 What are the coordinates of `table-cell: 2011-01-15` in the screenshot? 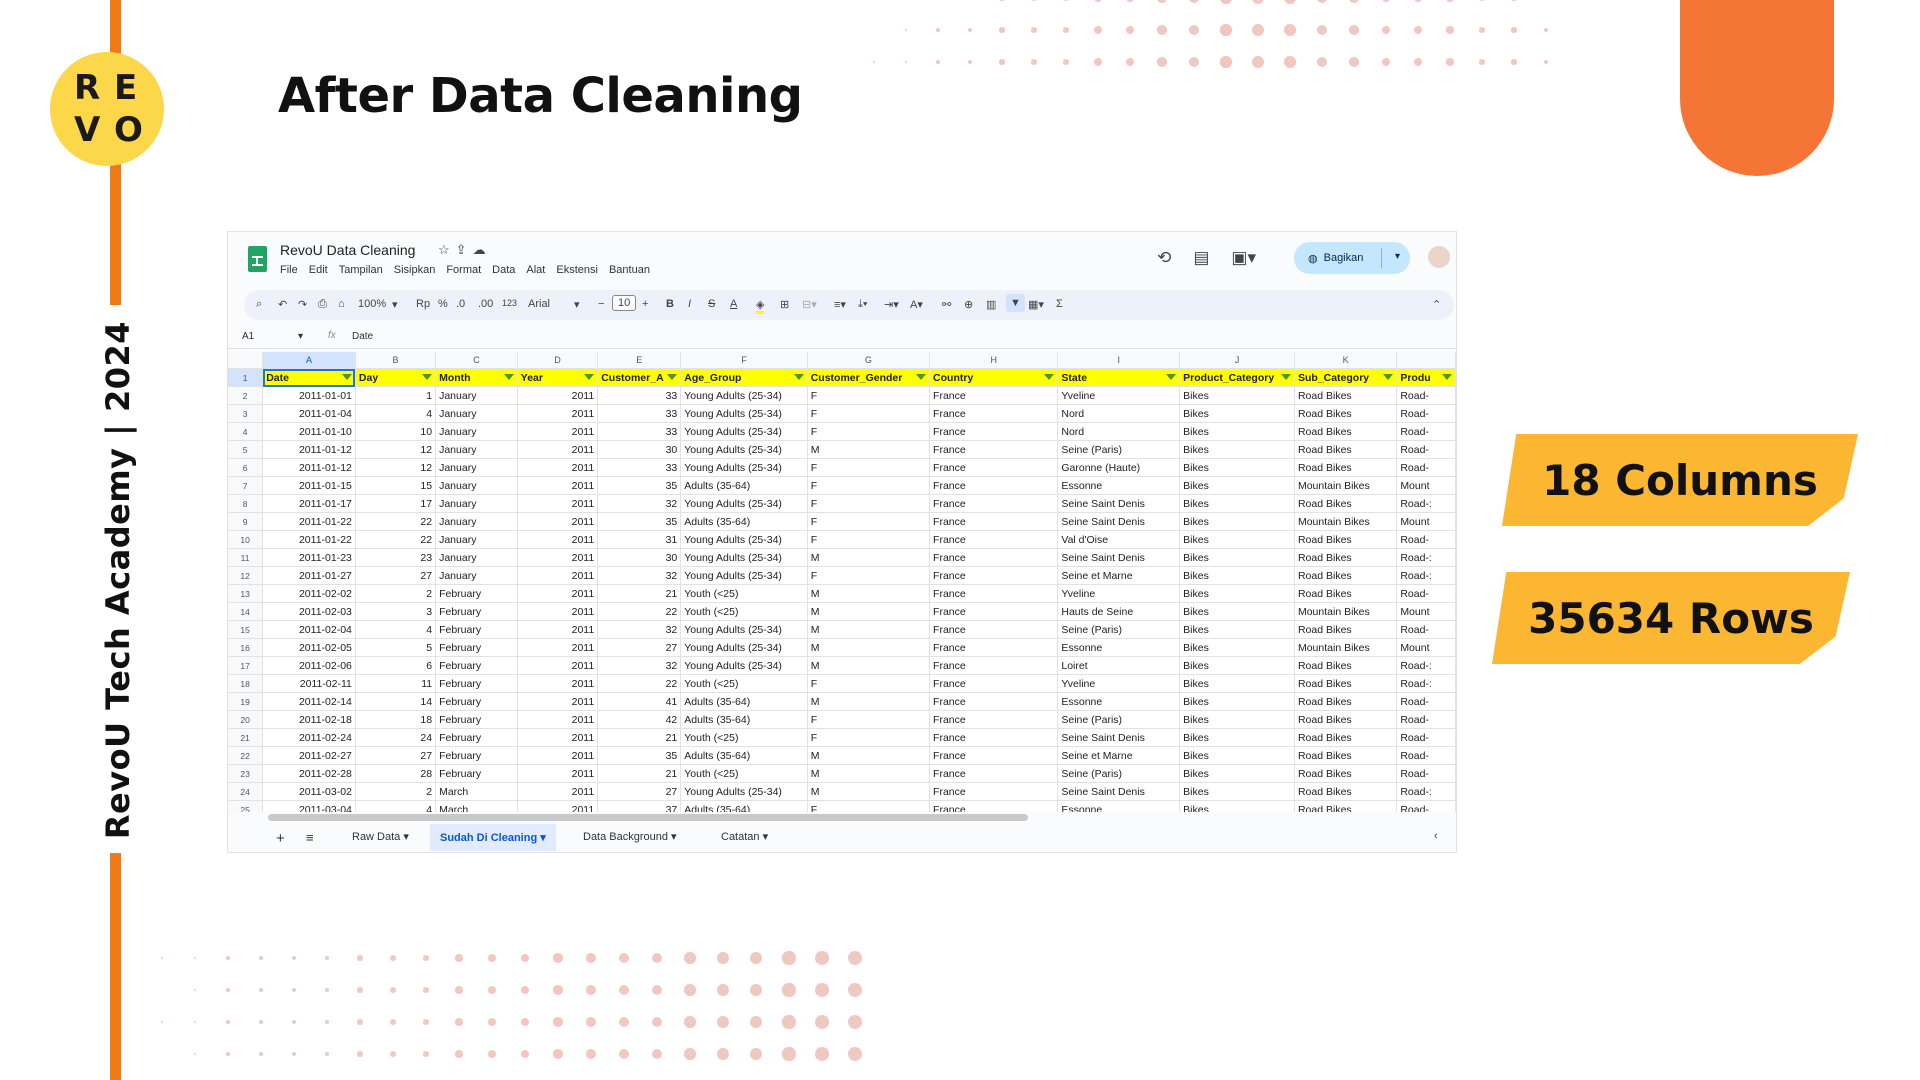 It's located at (309, 485).